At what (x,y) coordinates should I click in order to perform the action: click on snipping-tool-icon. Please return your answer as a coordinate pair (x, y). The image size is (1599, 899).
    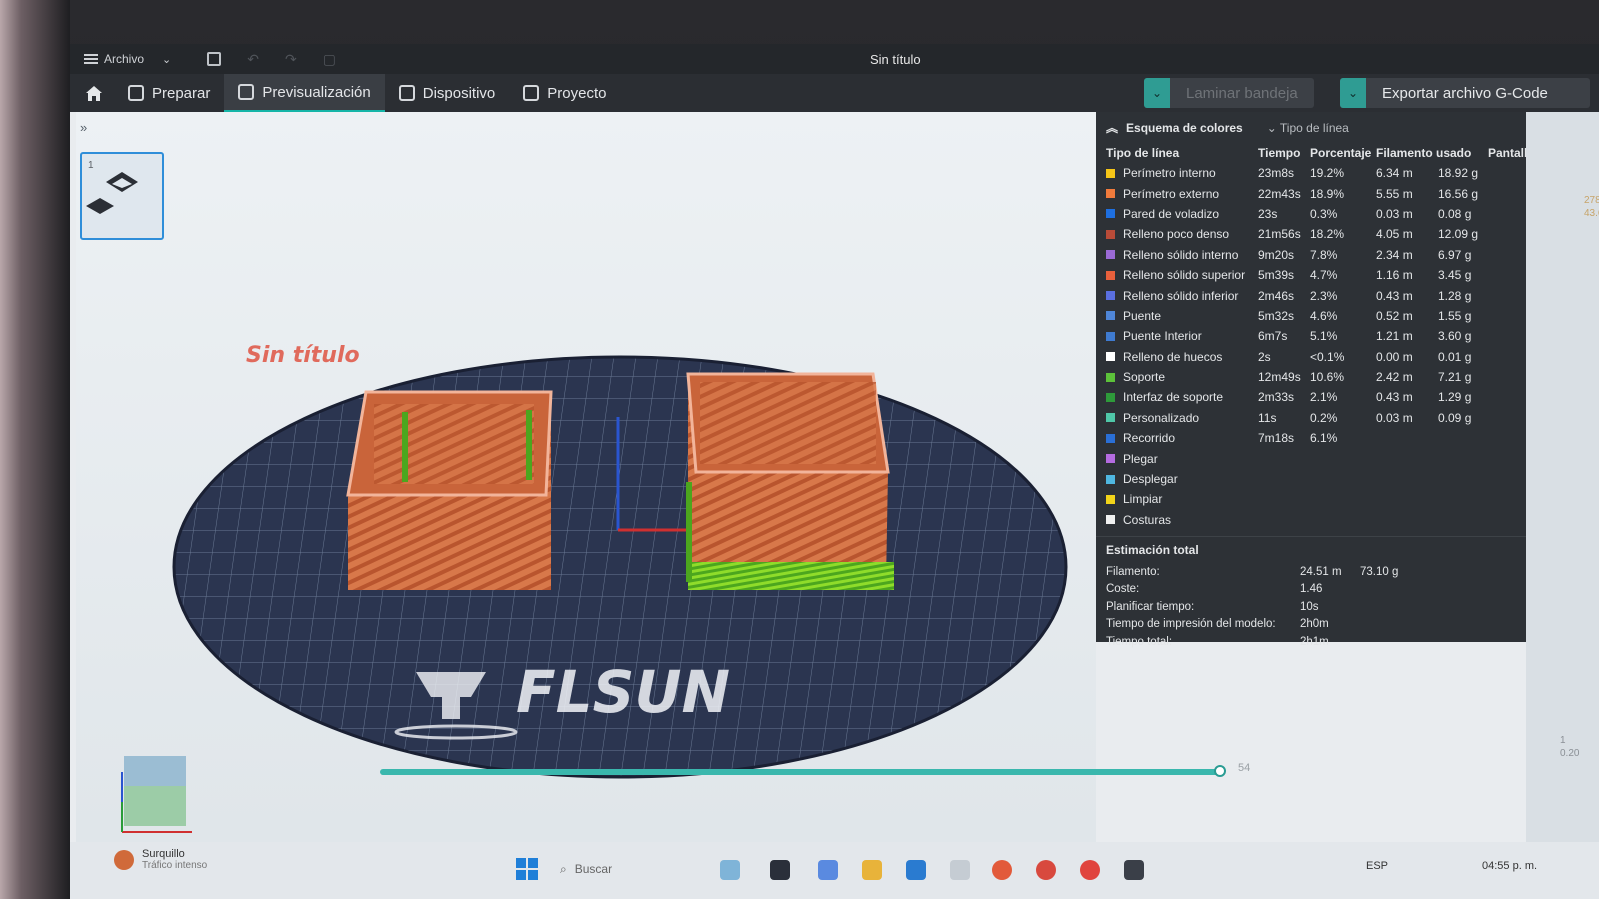
    Looking at the image, I should click on (960, 870).